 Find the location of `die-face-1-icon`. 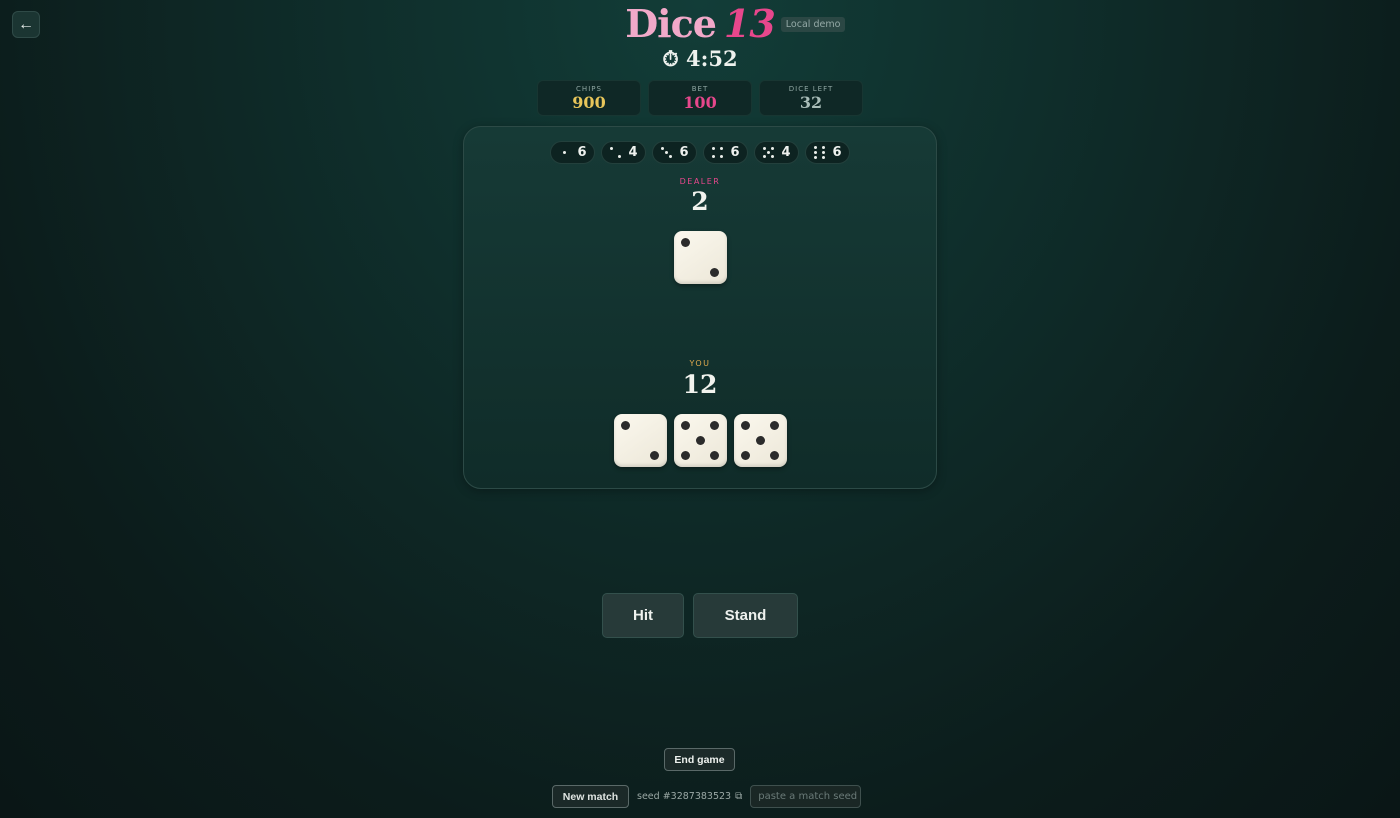

die-face-1-icon is located at coordinates (564, 153).